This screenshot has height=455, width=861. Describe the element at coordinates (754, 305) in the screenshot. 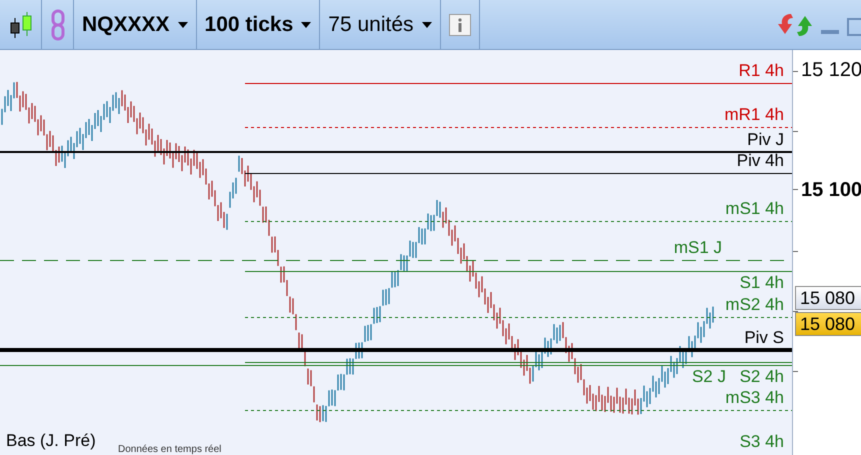

I see `level-label: mS2 4h` at that location.